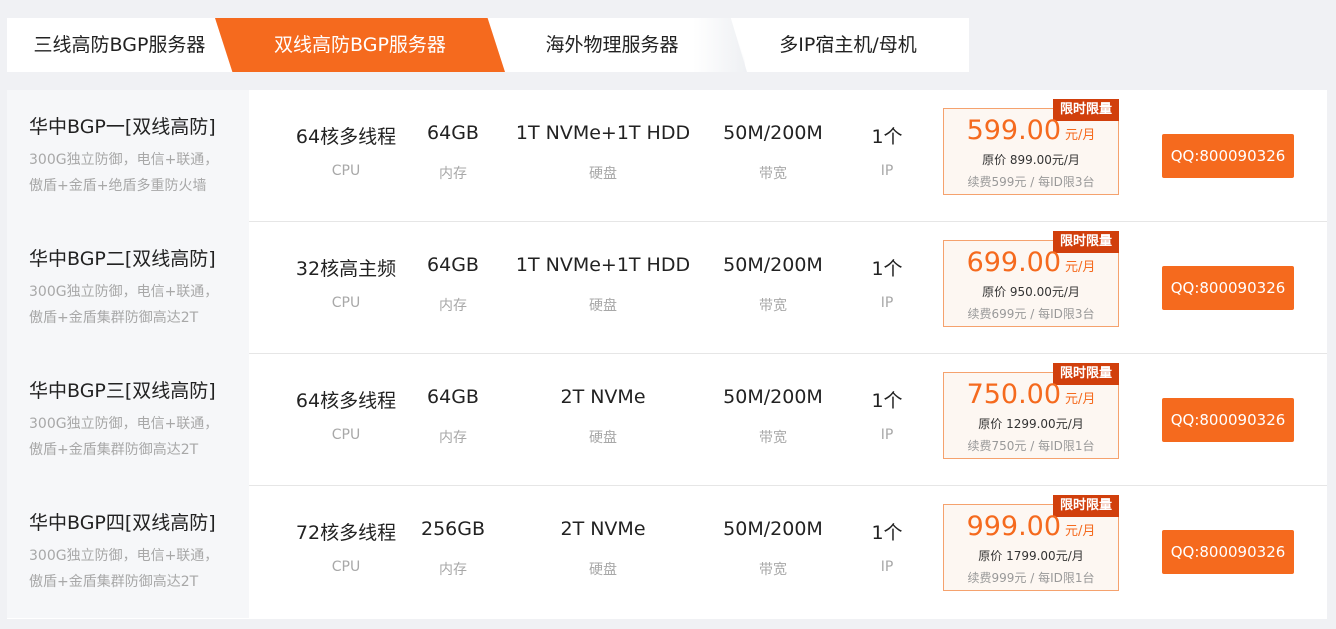 The image size is (1336, 629). Describe the element at coordinates (122, 259) in the screenshot. I see `product-name: 华中BGP二[双线高防]` at that location.